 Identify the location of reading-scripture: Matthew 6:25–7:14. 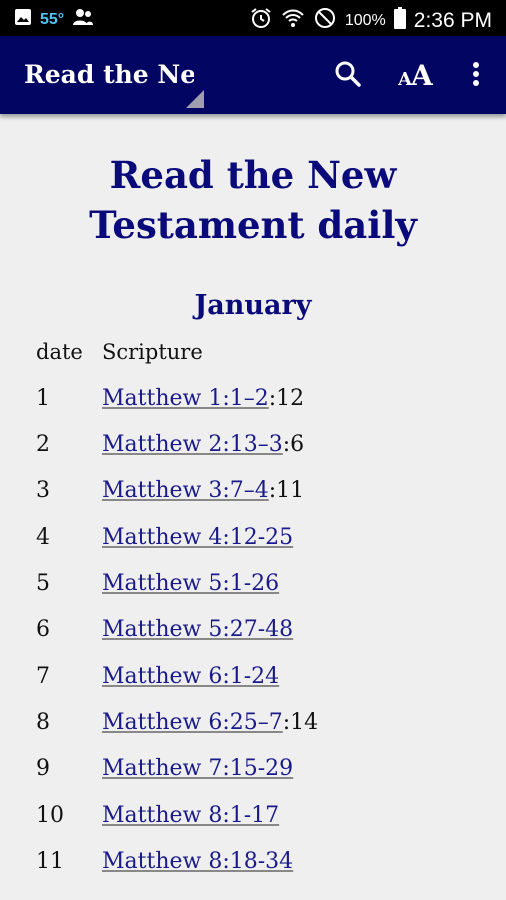
(210, 722).